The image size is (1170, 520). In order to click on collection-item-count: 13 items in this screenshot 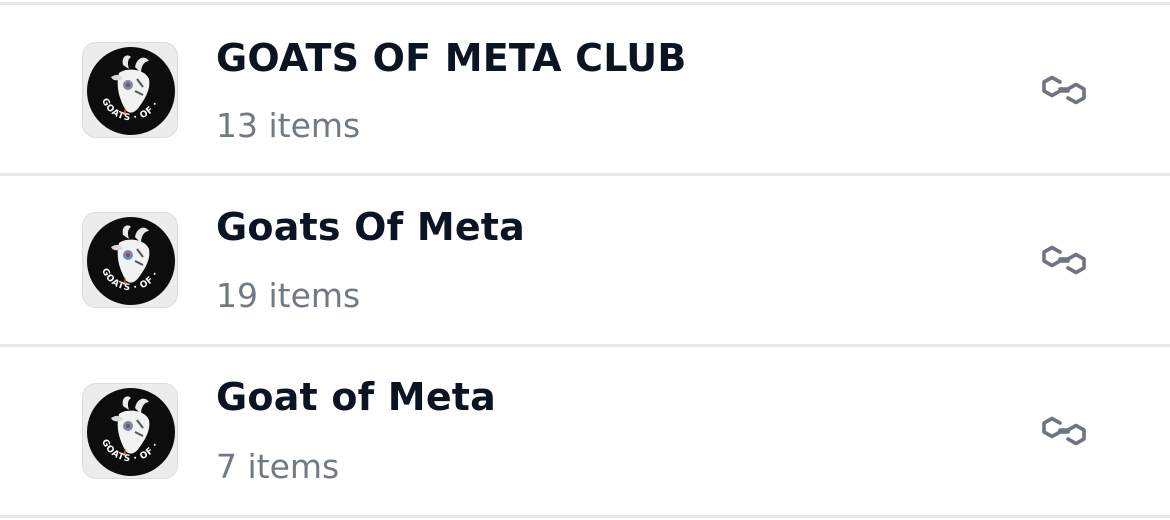, I will do `click(288, 125)`.